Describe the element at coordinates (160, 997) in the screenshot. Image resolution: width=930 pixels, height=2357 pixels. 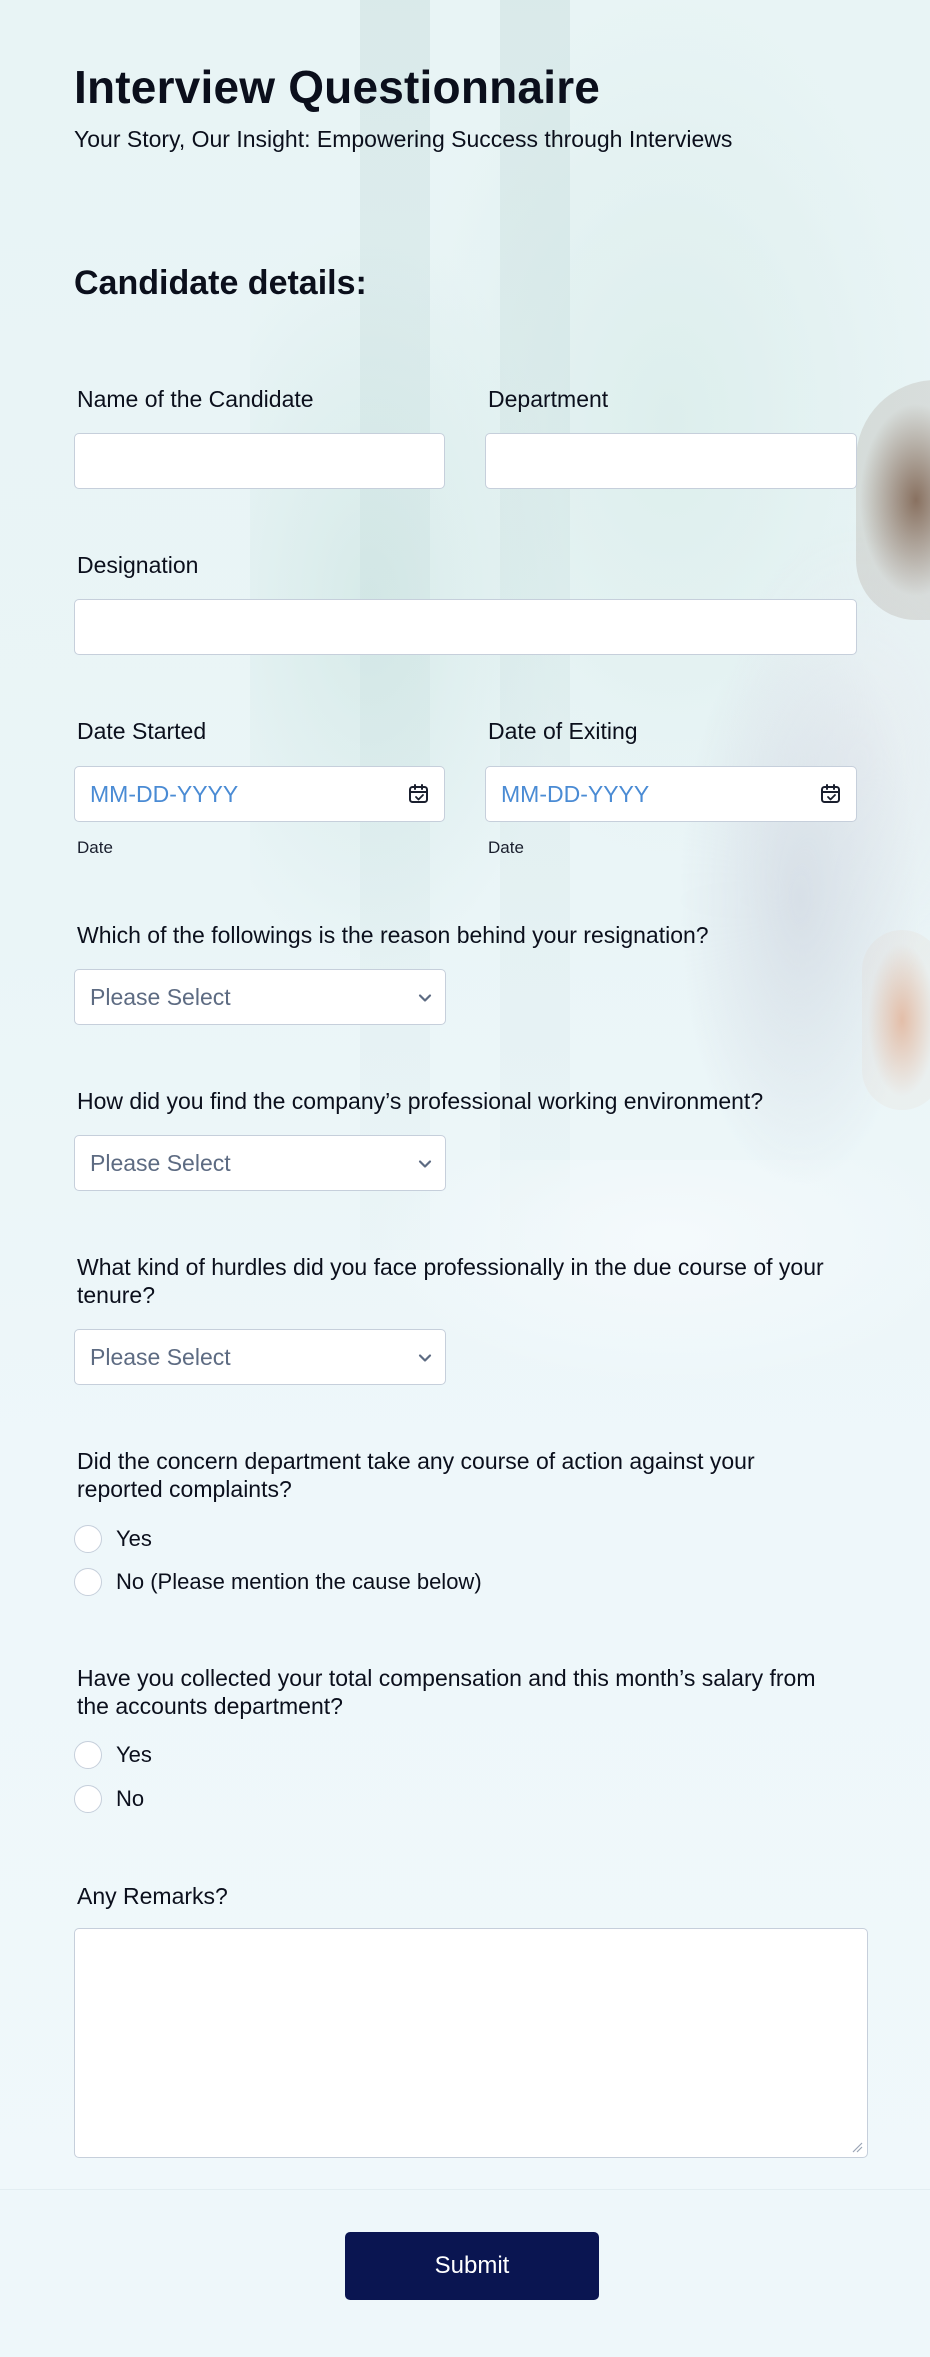
I see `resignation-reason-value: Please Select` at that location.